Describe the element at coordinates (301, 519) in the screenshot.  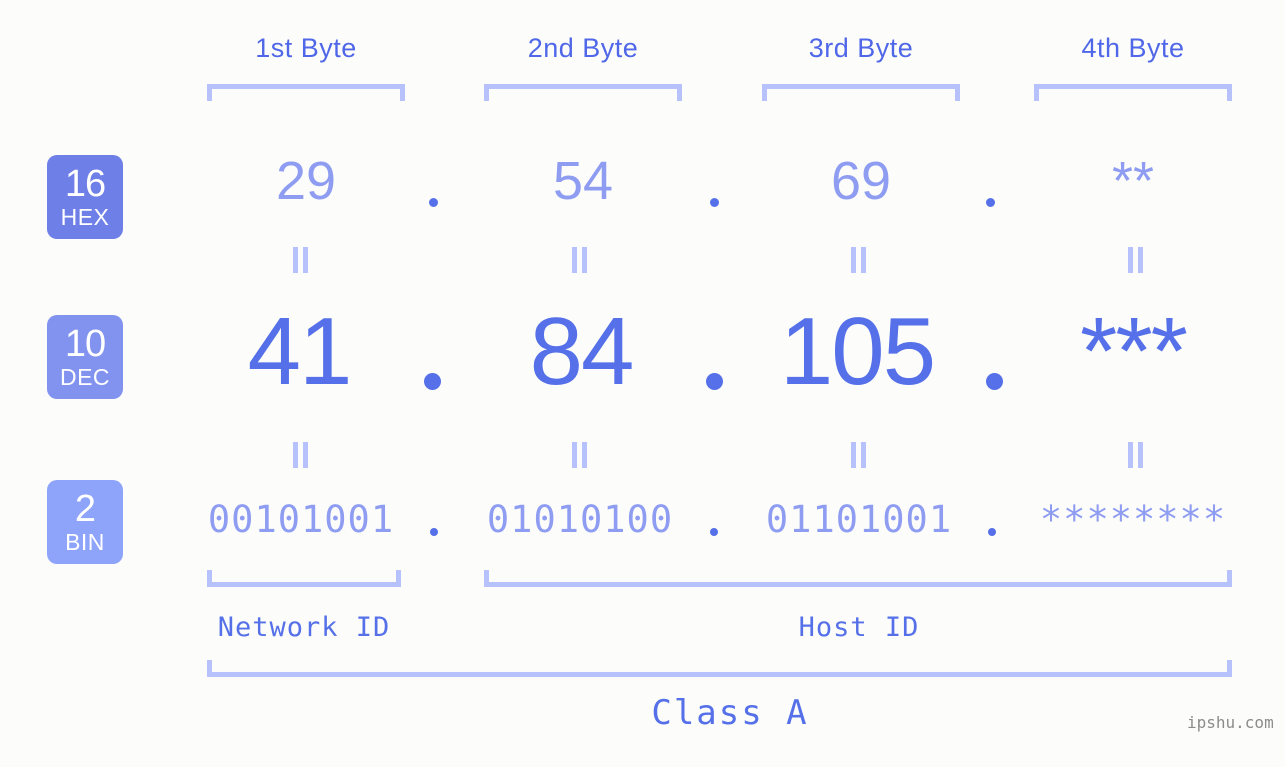
I see `bin-byte-1: 00101001` at that location.